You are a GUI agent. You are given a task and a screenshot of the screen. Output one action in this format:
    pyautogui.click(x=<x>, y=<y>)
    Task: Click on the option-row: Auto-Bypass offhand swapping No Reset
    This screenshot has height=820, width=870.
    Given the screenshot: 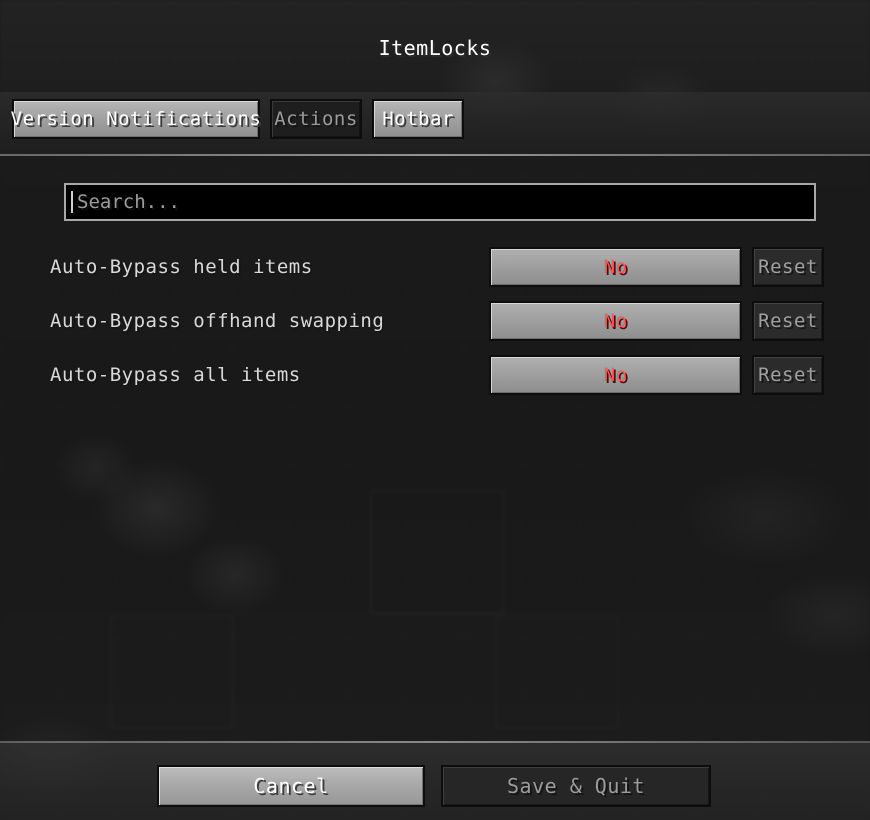 What is the action you would take?
    pyautogui.click(x=435, y=321)
    